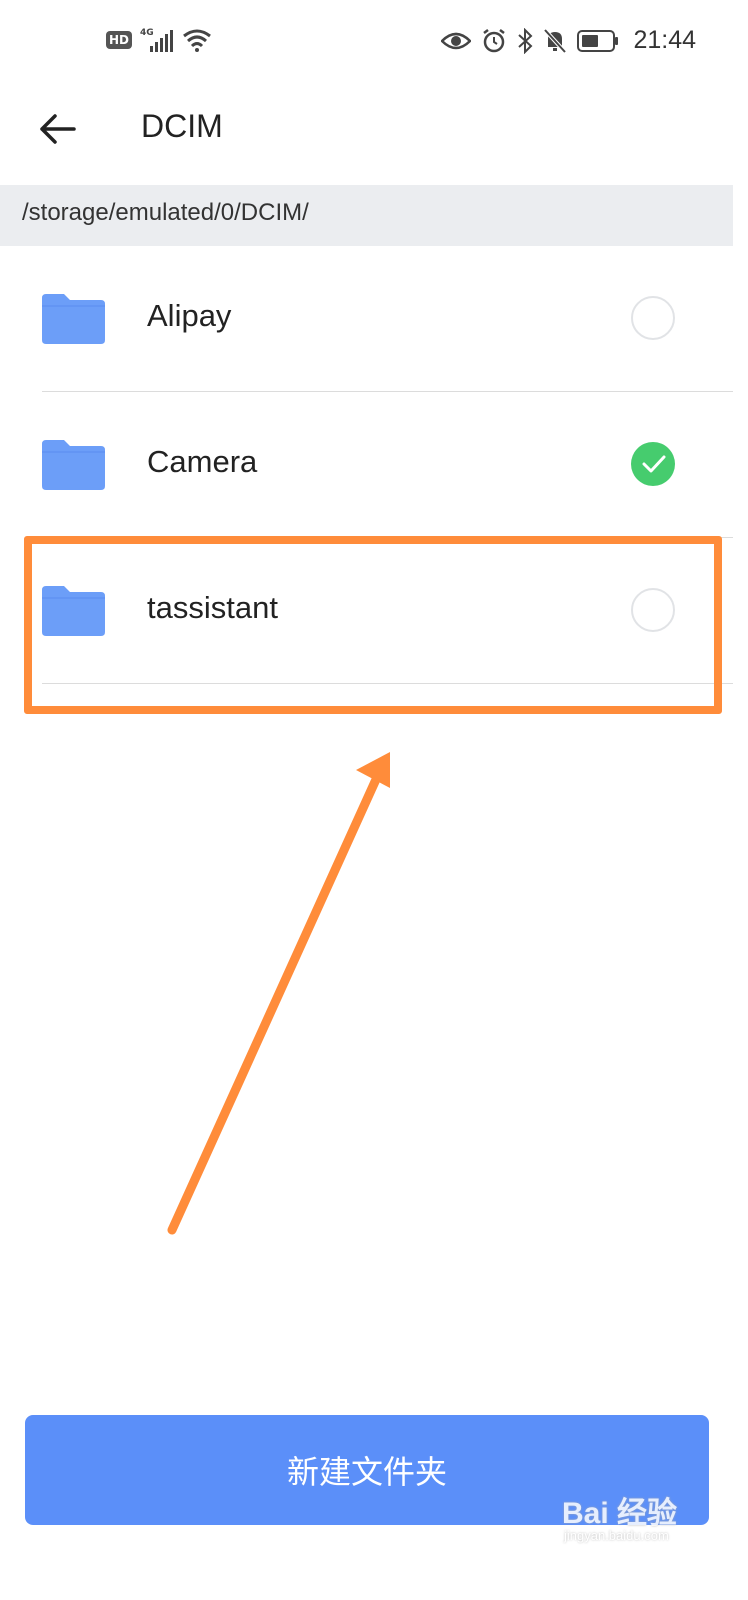 This screenshot has height=1600, width=748. What do you see at coordinates (555, 40) in the screenshot?
I see `mute-bell-icon` at bounding box center [555, 40].